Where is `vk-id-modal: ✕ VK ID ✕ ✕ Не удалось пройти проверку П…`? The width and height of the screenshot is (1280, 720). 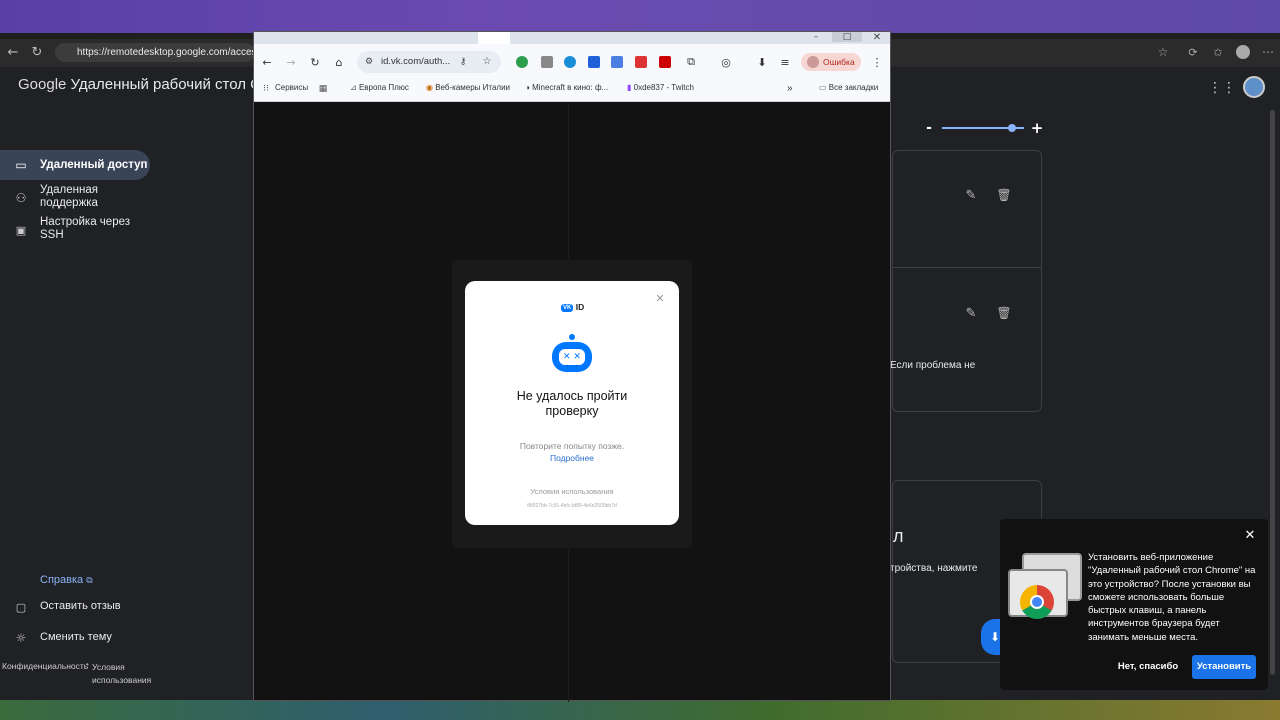 vk-id-modal: ✕ VK ID ✕ ✕ Не удалось пройти проверку П… is located at coordinates (572, 403).